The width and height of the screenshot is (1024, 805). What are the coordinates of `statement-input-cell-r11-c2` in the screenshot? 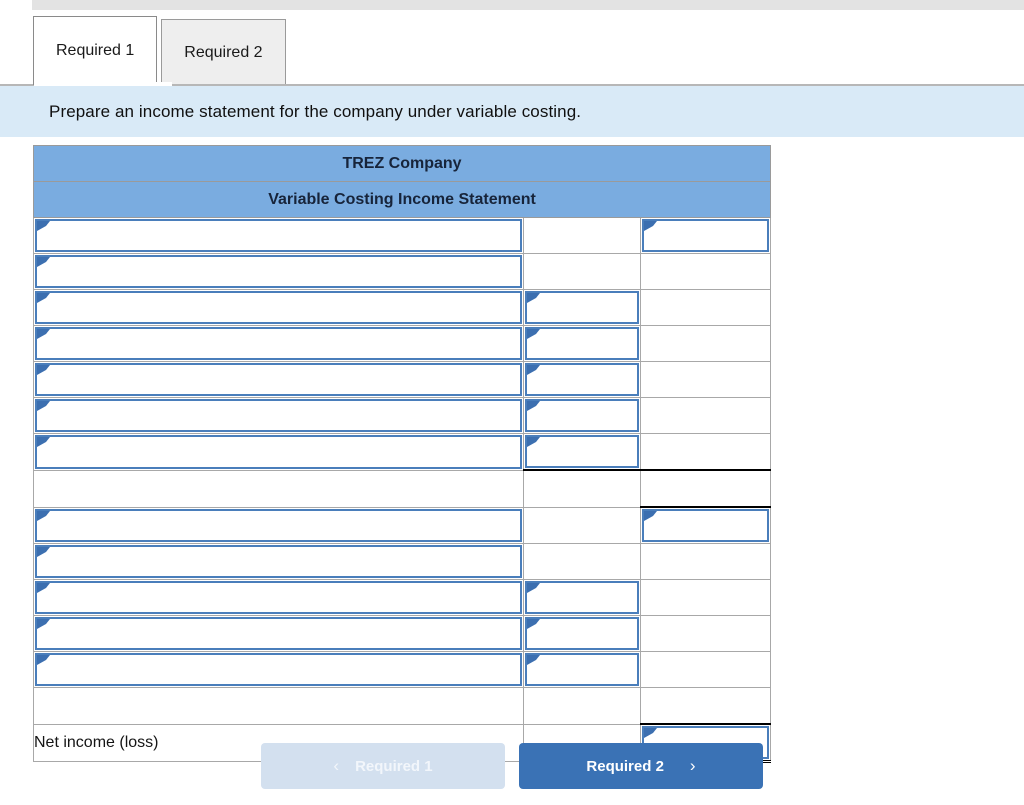 It's located at (582, 597).